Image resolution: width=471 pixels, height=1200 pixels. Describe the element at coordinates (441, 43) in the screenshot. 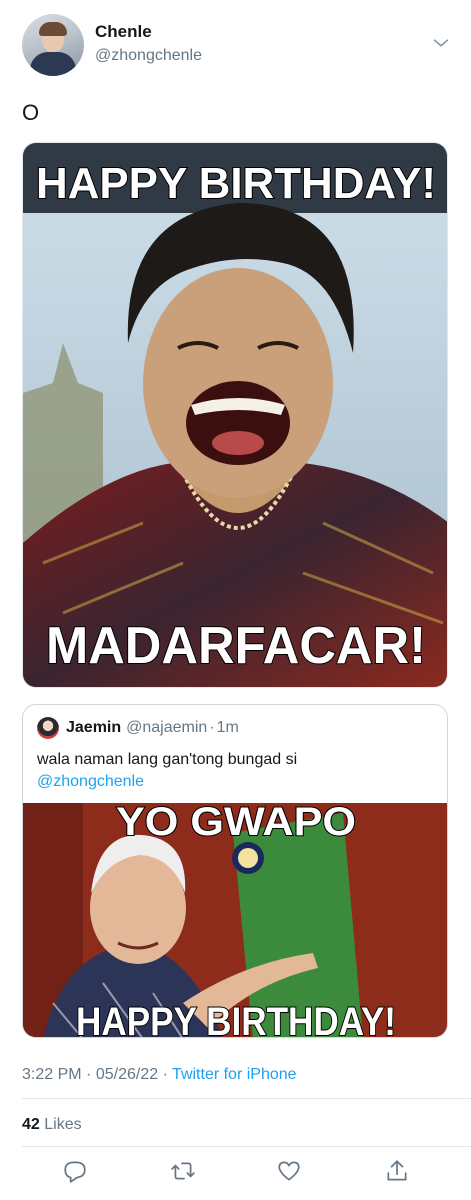

I see `chevron-down-icon` at that location.